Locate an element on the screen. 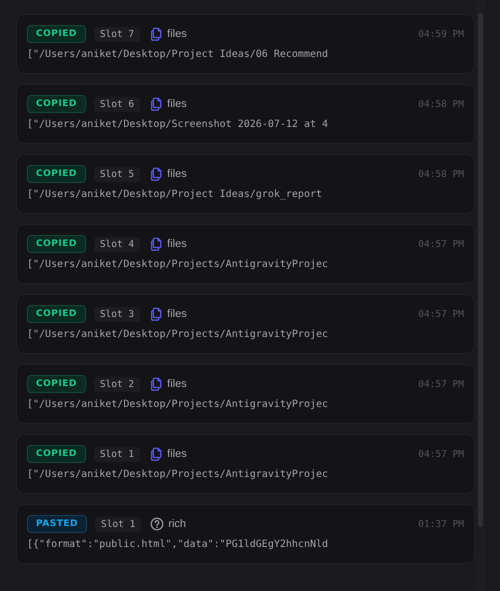 The height and width of the screenshot is (591, 500). clipboard-entry-card: COPIED Slot 5 files 04:58 PM ["/Users/aniket/Desktop/Project Ideas/grok_report is located at coordinates (245, 184).